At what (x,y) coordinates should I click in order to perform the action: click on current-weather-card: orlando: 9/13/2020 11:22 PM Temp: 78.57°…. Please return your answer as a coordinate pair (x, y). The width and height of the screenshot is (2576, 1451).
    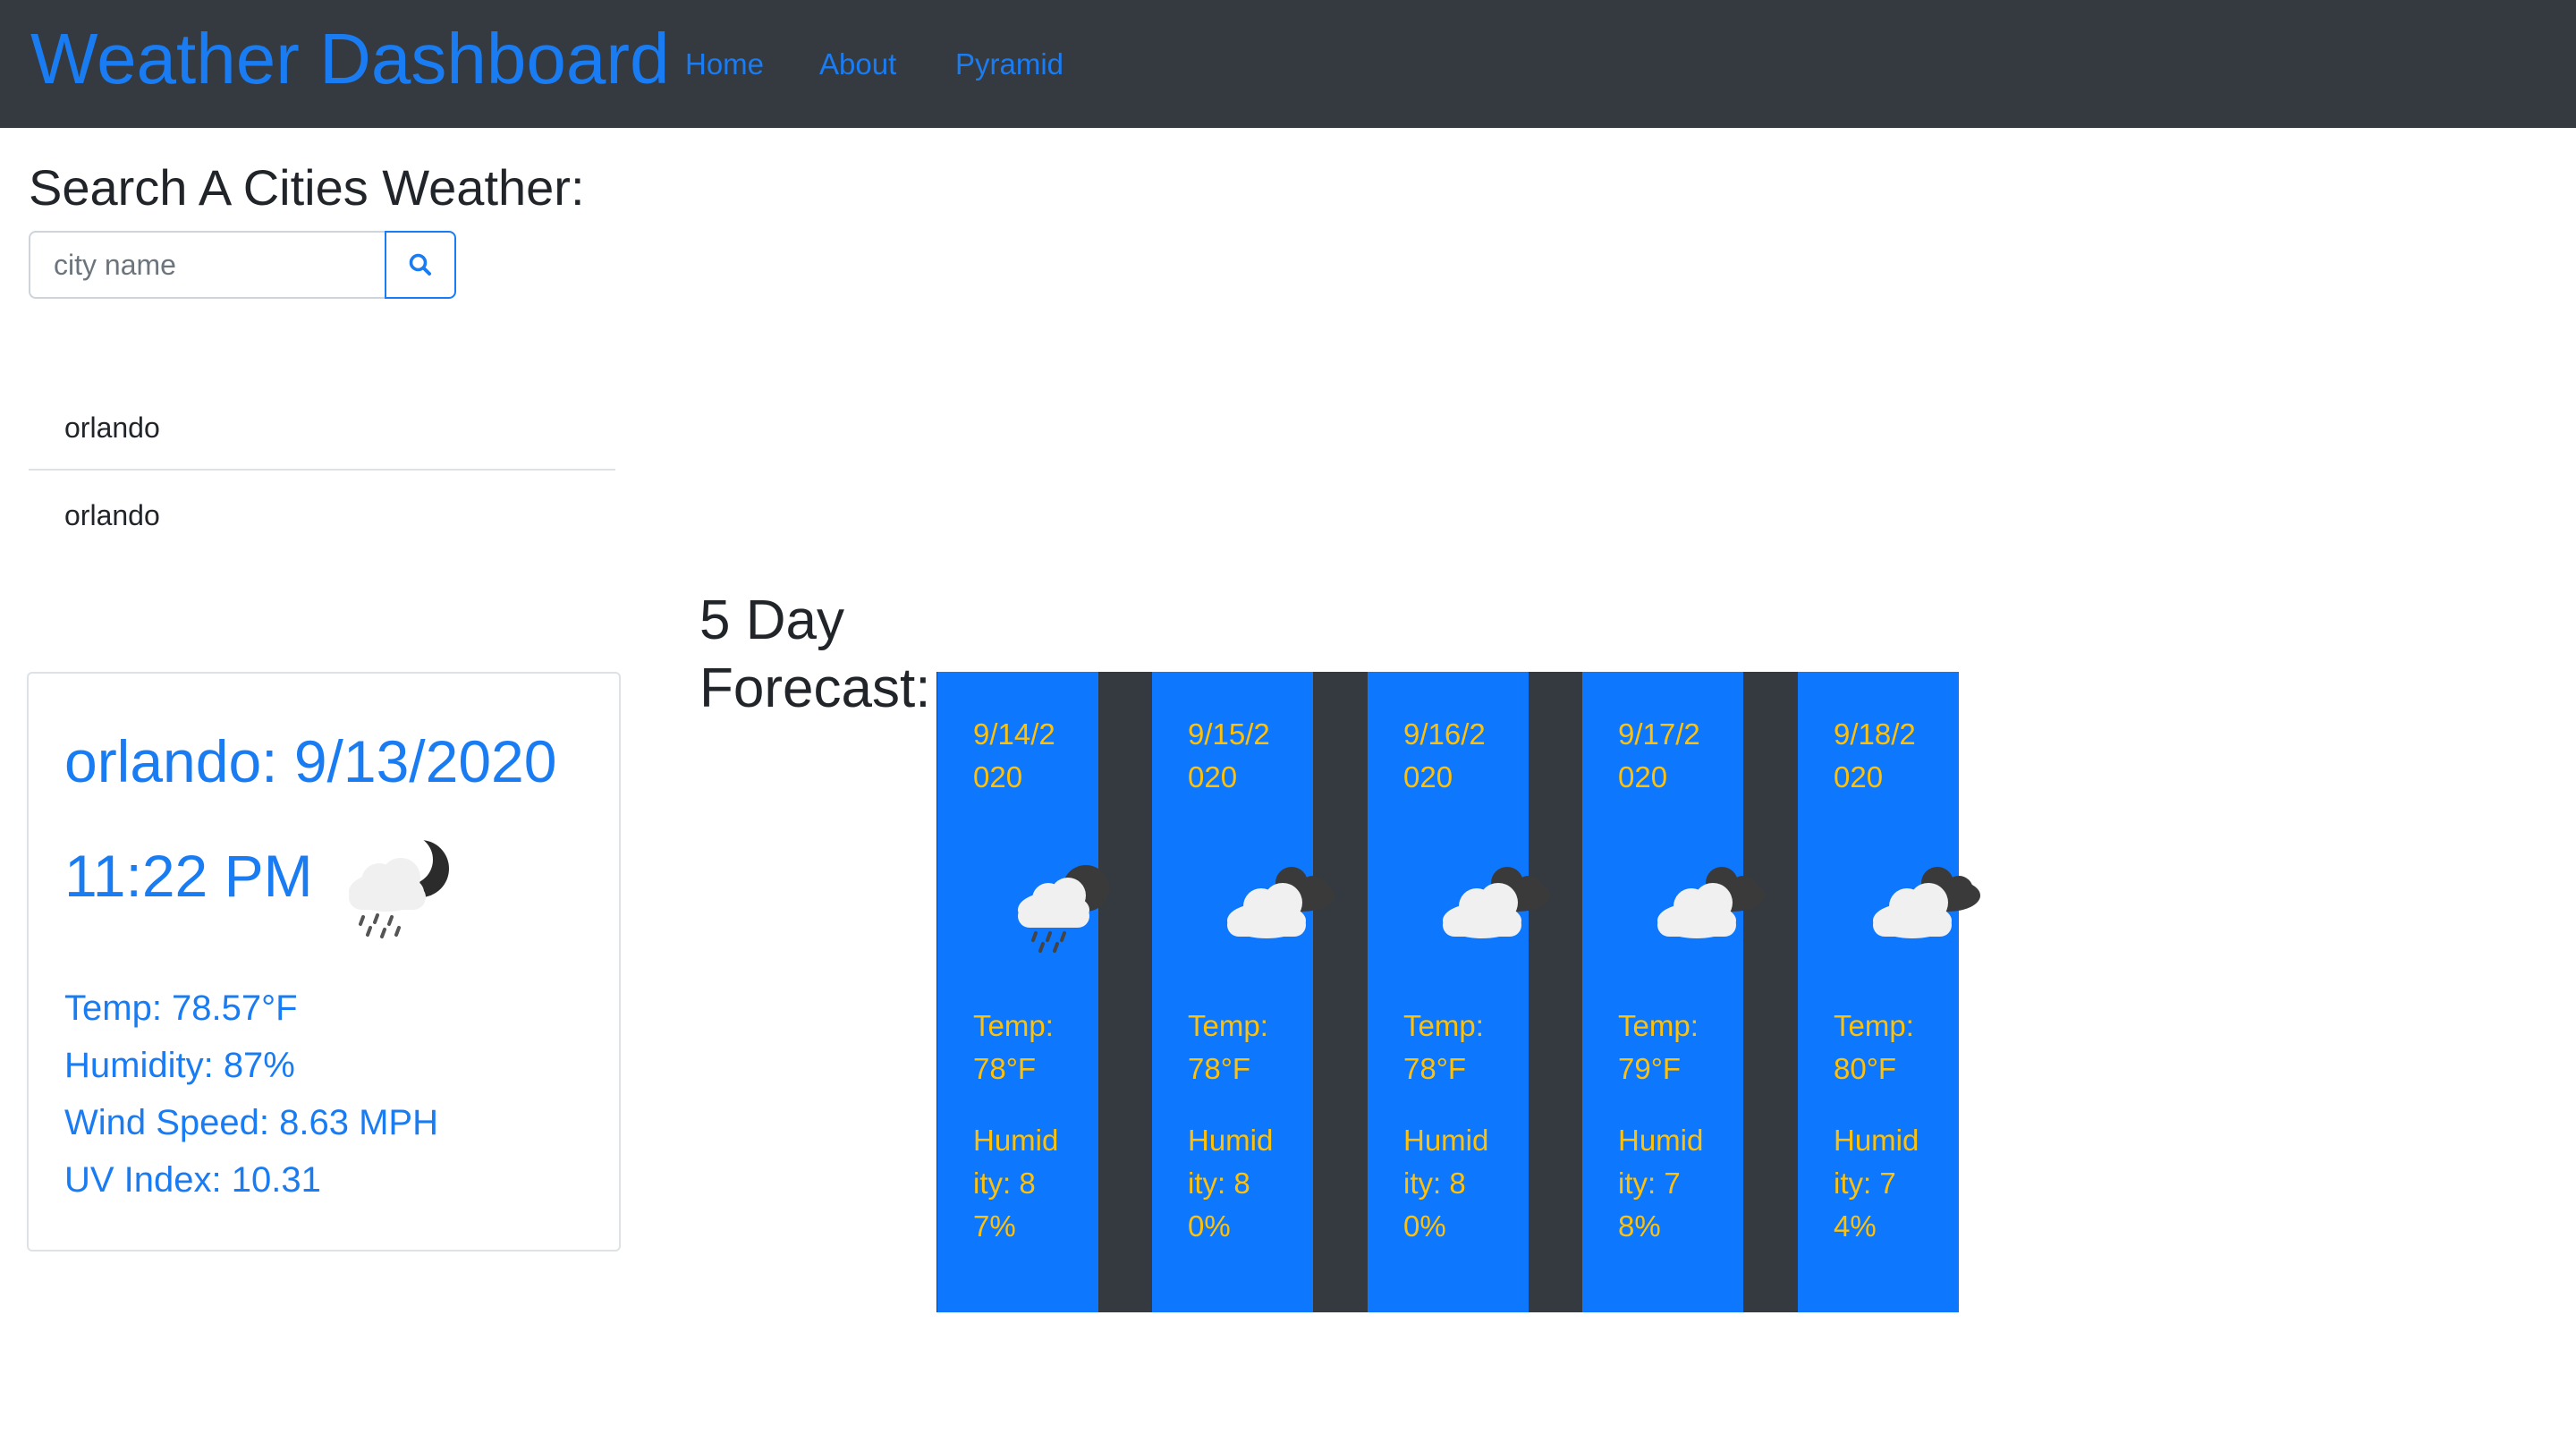
    Looking at the image, I should click on (324, 962).